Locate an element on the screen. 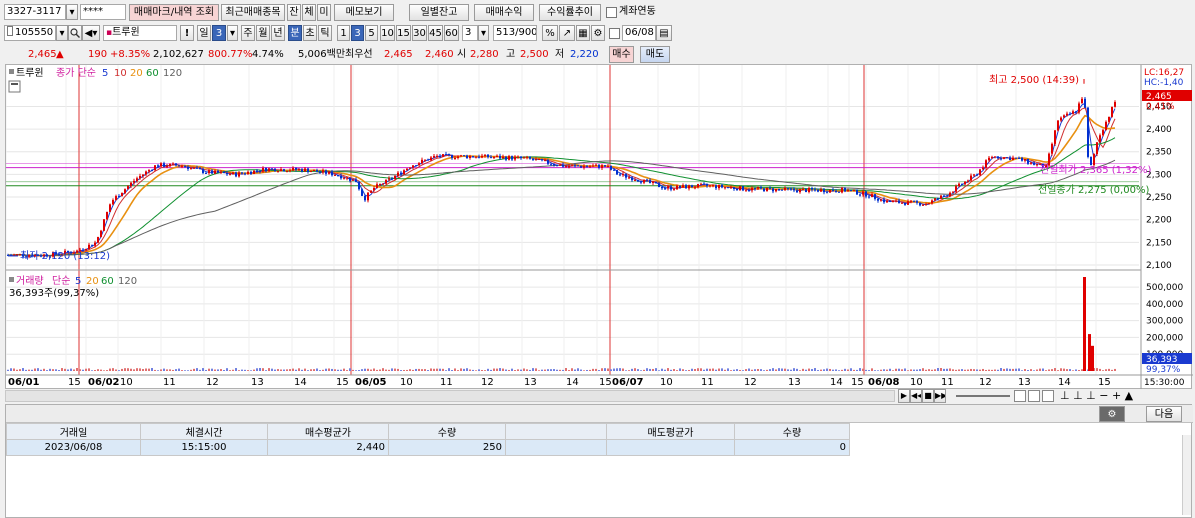 The width and height of the screenshot is (1195, 518). count-select: 3 is located at coordinates (470, 33).